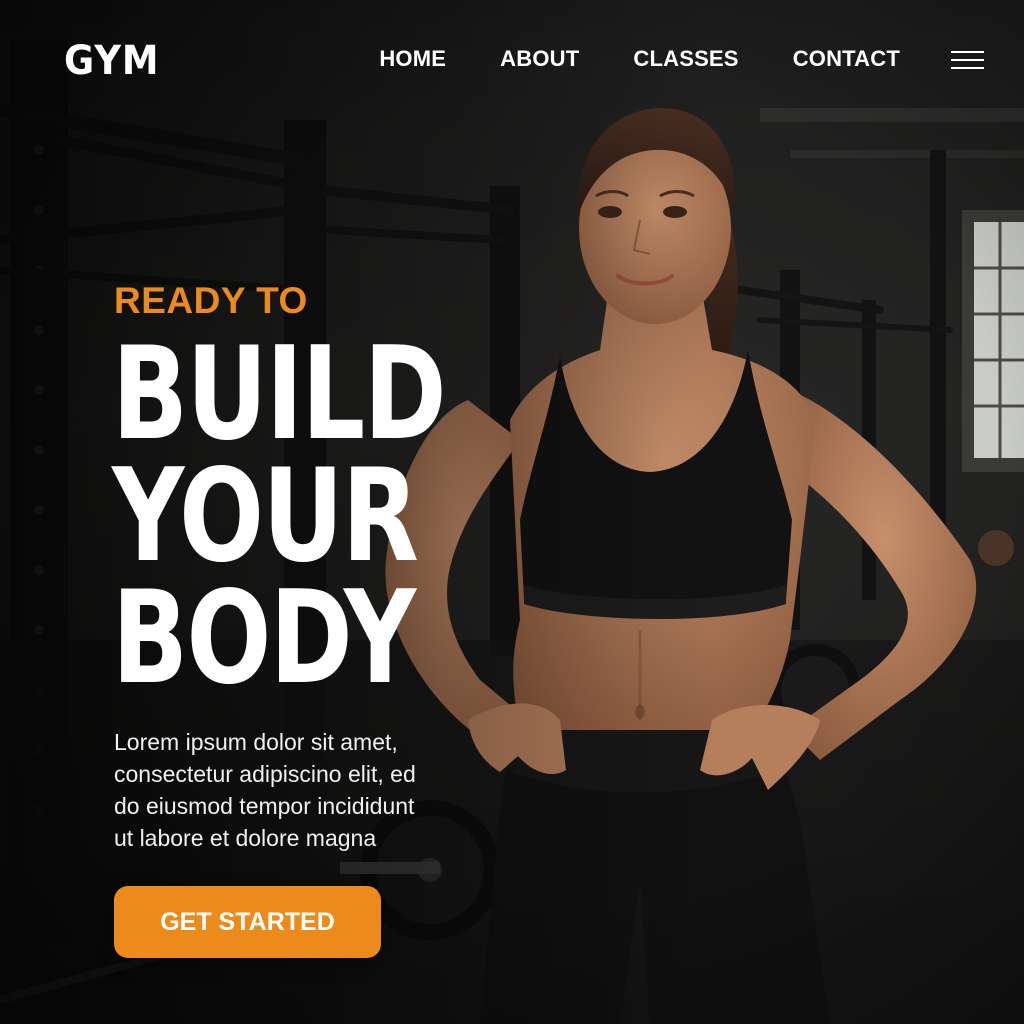 The image size is (1024, 1024). I want to click on get-started-button: GET STARTED, so click(247, 922).